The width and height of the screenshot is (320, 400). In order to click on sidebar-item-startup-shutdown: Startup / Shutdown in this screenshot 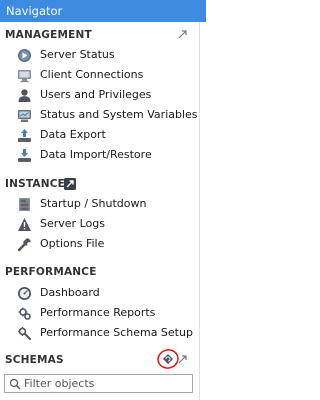, I will do `click(103, 204)`.